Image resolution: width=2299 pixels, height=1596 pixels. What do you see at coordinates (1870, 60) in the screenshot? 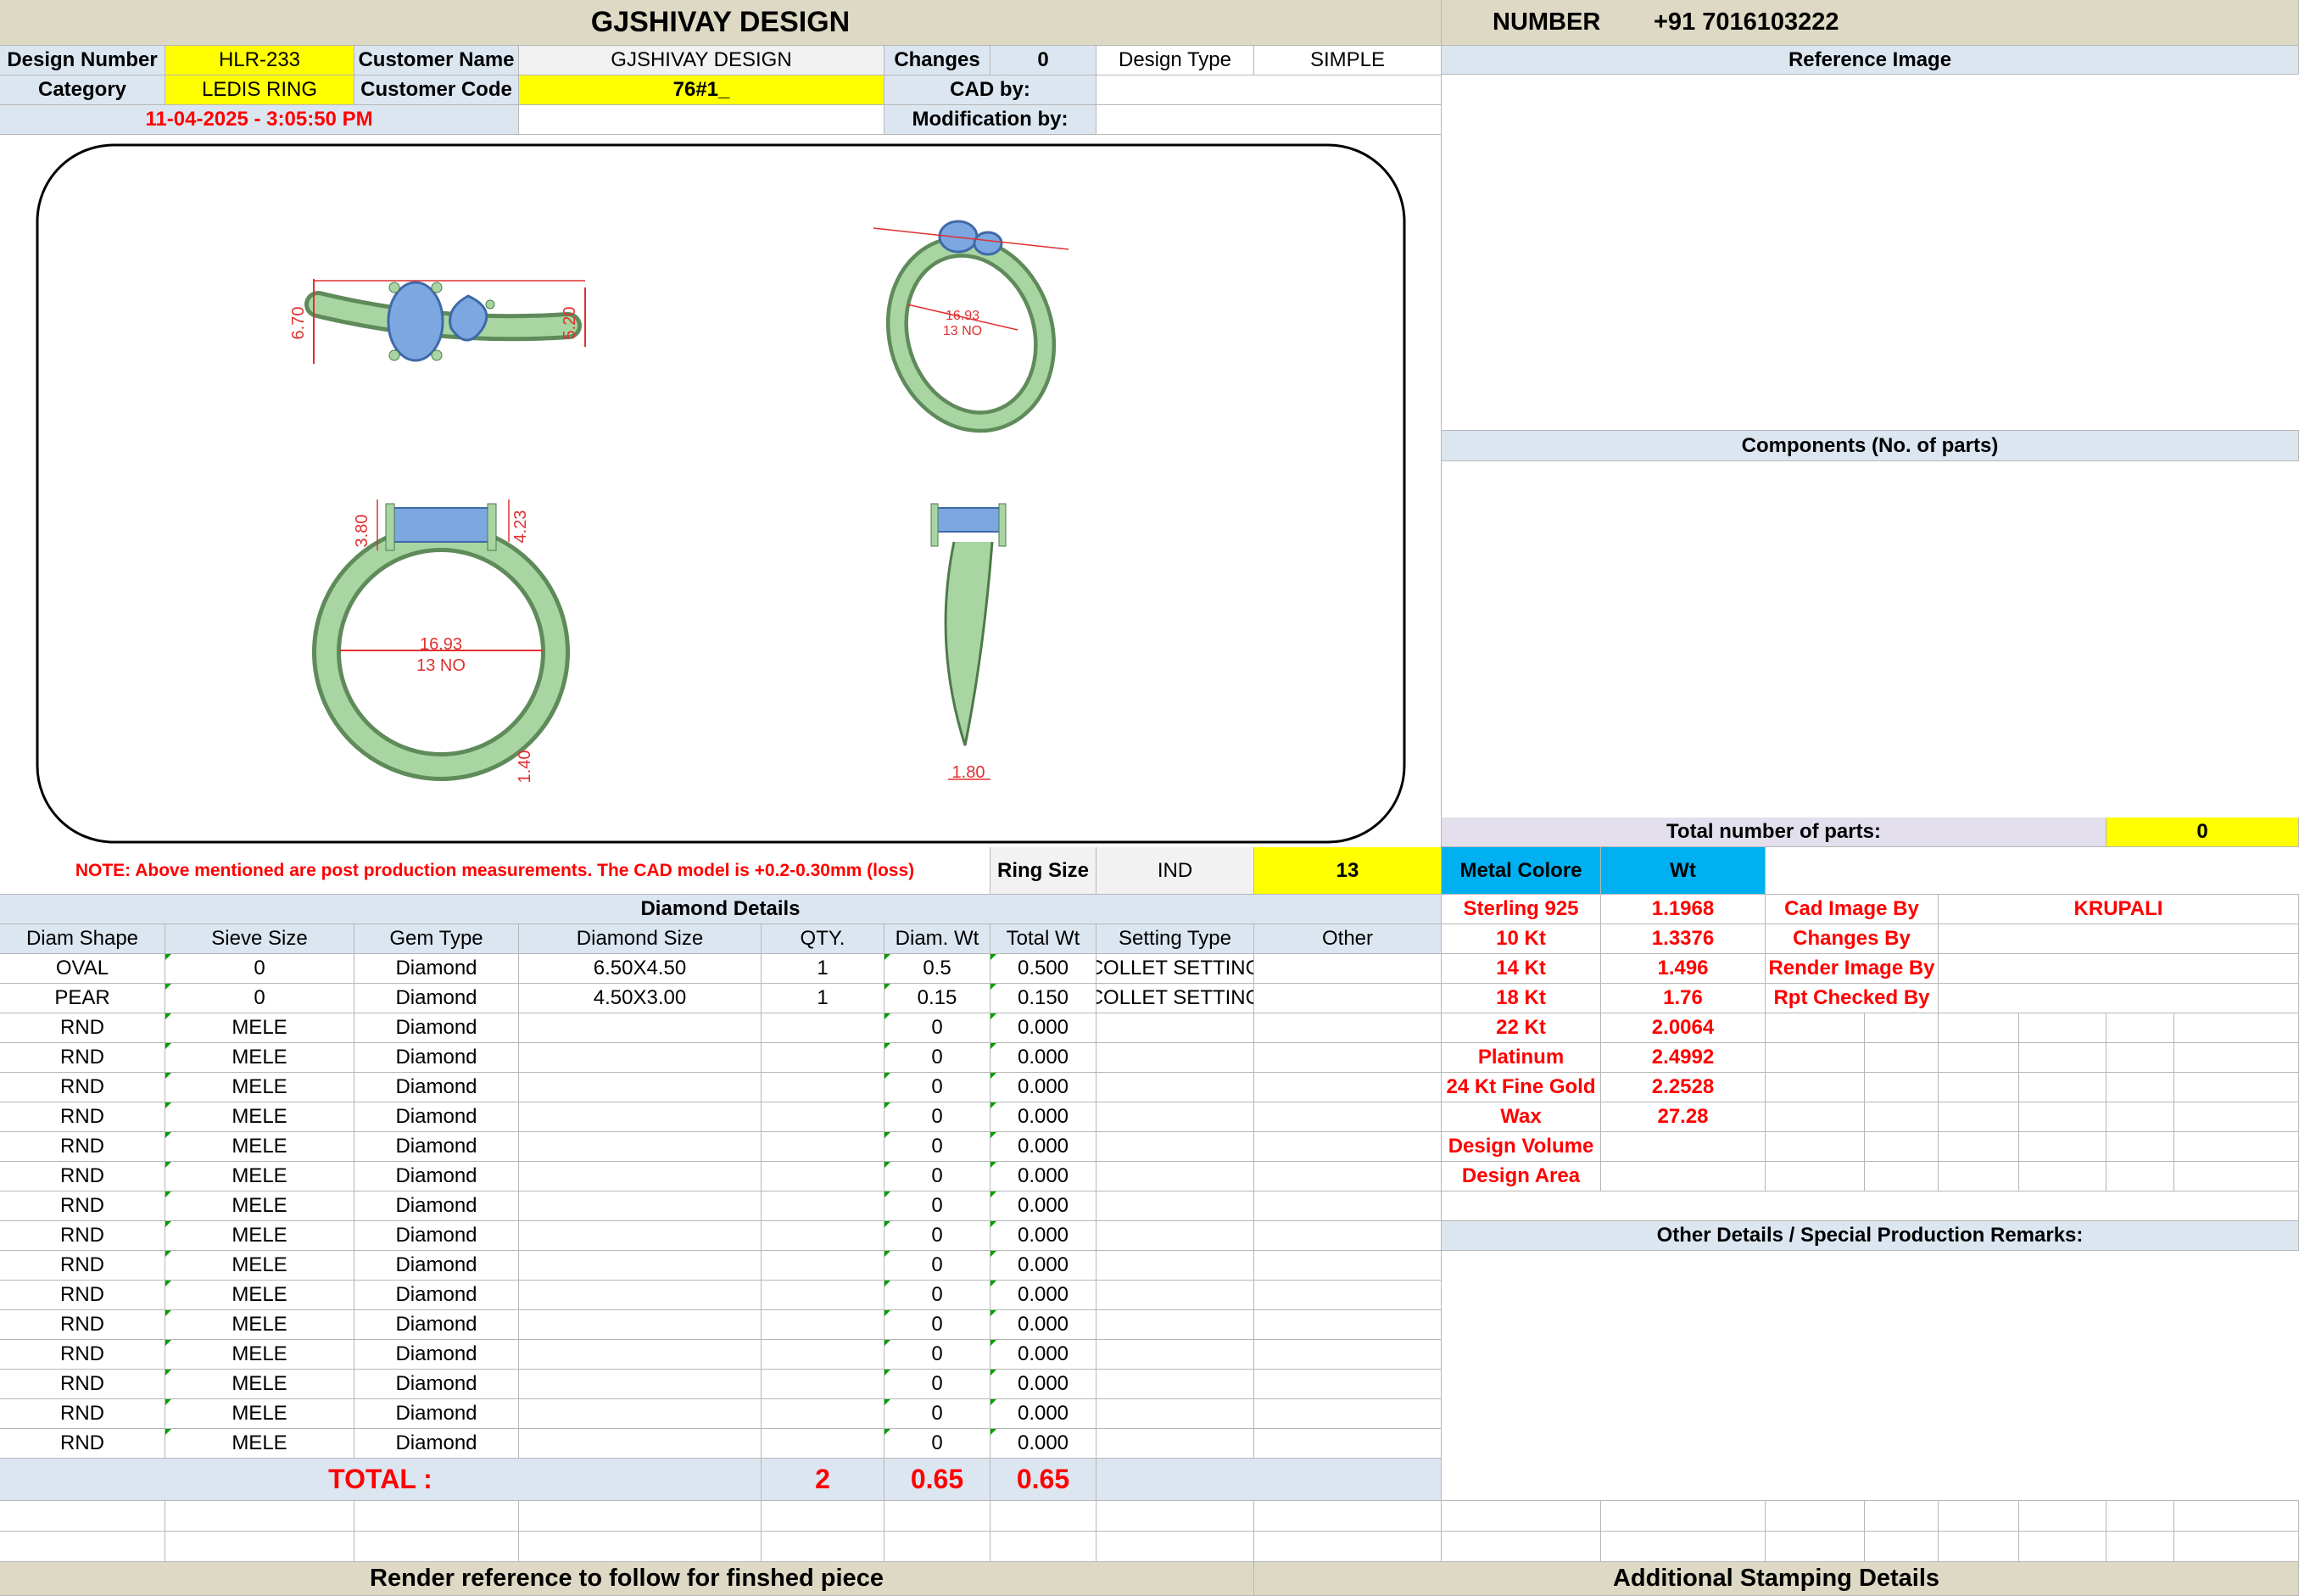
I see `reference-image-header: Reference Image` at bounding box center [1870, 60].